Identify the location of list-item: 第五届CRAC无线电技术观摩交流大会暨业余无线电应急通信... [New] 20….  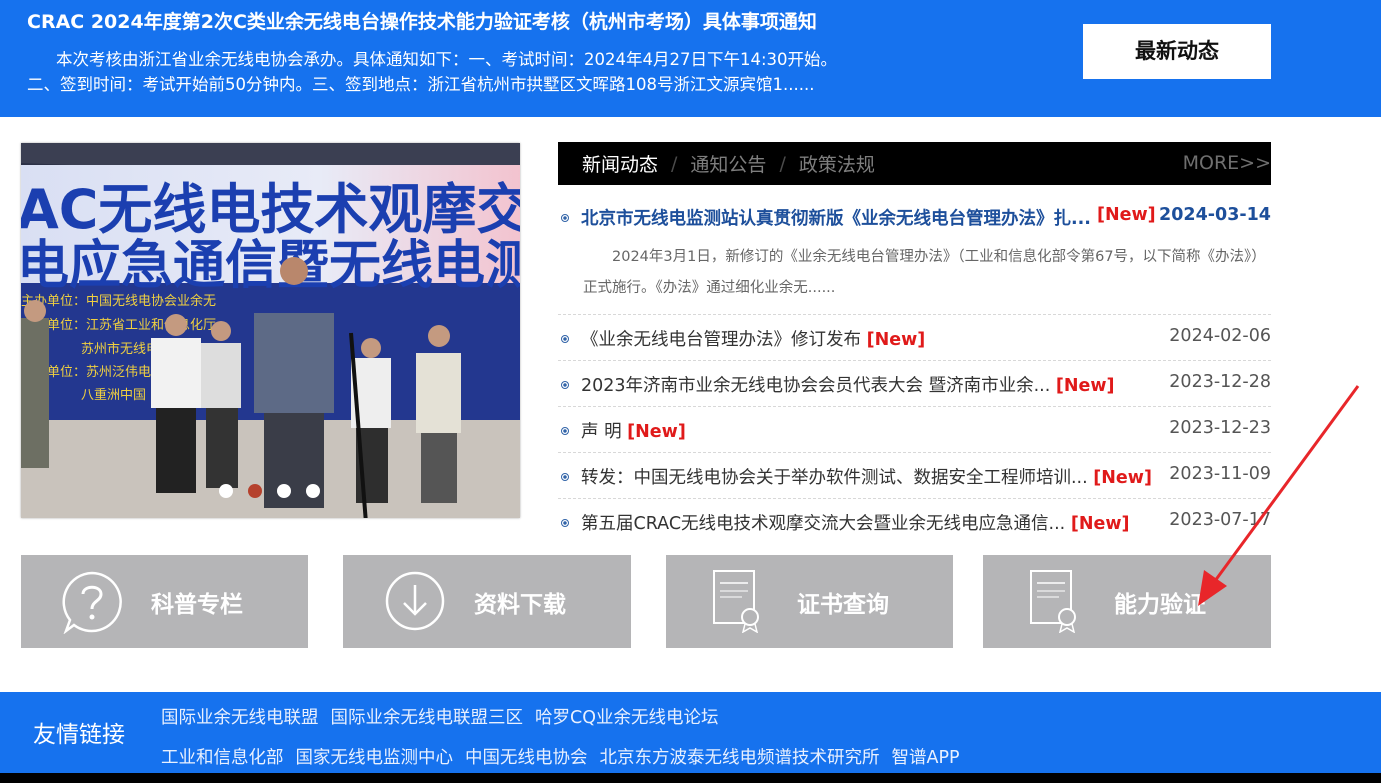
(914, 521).